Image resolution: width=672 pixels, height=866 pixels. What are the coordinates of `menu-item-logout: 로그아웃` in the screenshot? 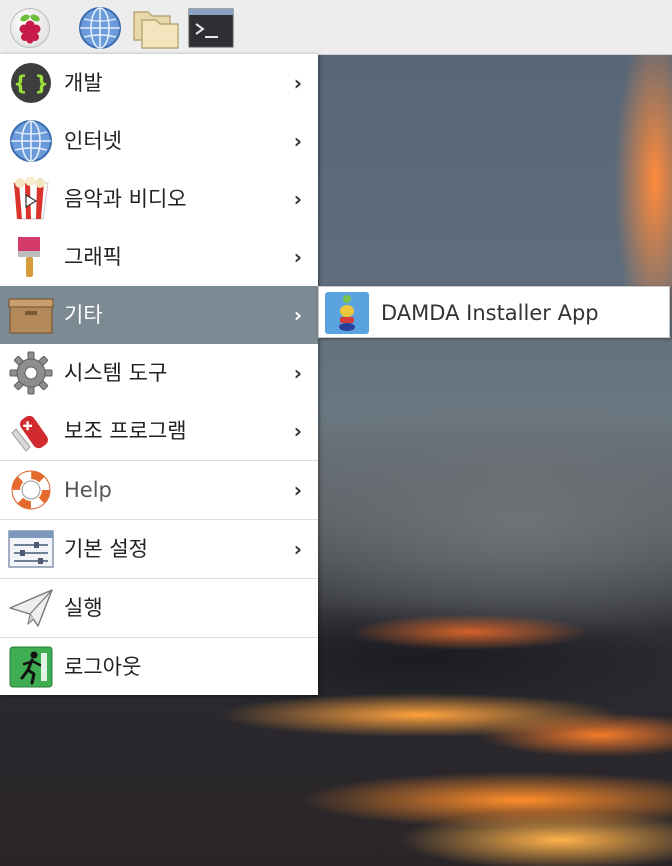 It's located at (159, 667).